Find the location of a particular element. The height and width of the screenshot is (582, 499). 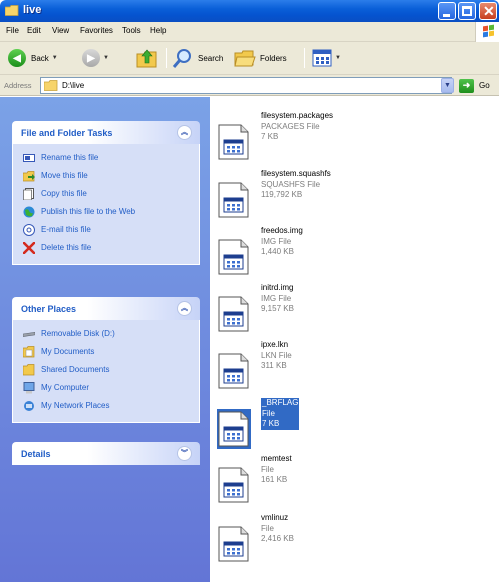

folders-button: Folders is located at coordinates (260, 58).